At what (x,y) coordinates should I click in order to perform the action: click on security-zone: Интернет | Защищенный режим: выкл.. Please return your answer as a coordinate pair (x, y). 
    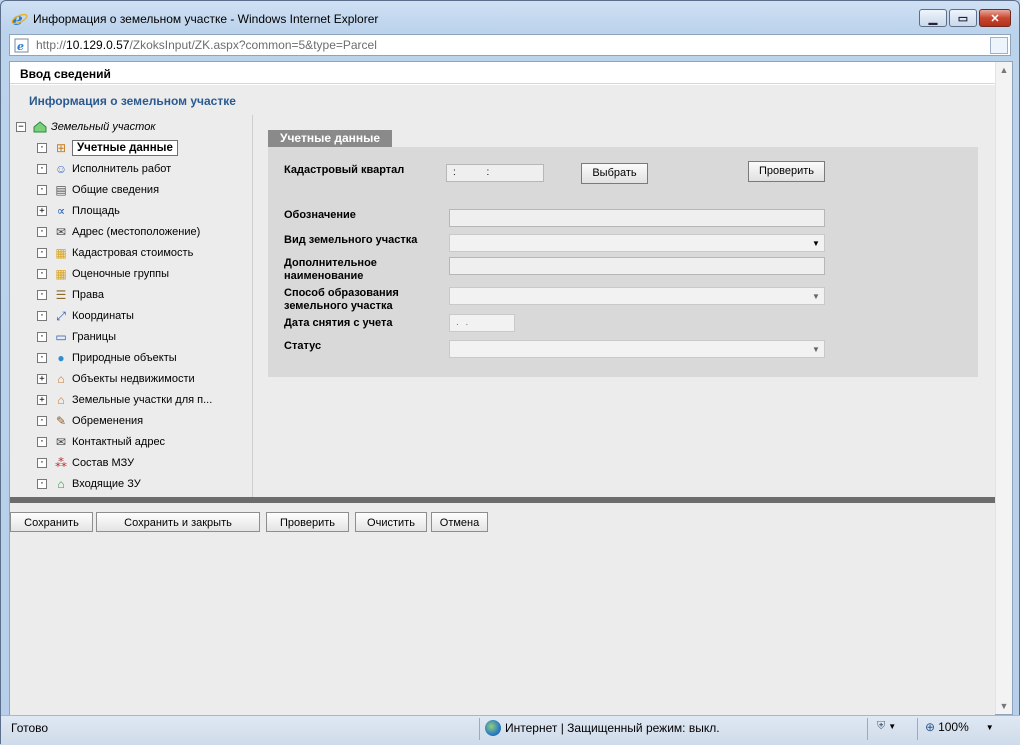
    Looking at the image, I should click on (602, 728).